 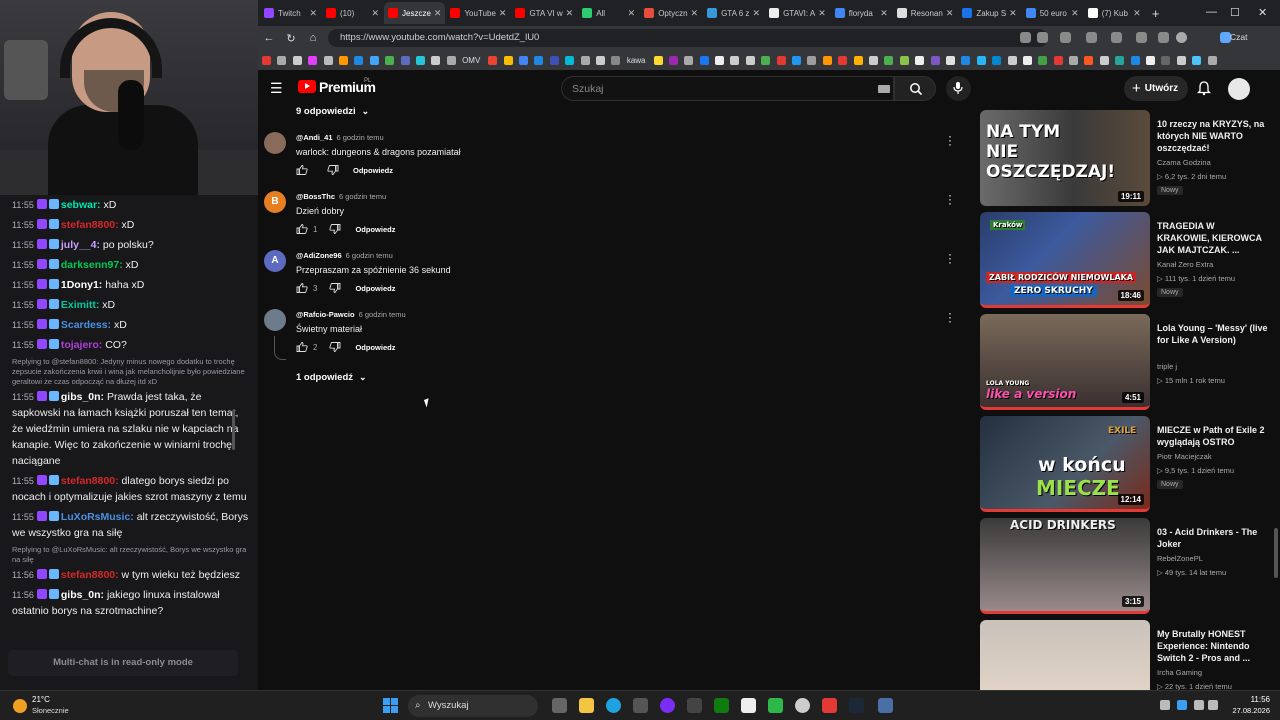 What do you see at coordinates (1211, 12) in the screenshot?
I see `minimize-icon: —` at bounding box center [1211, 12].